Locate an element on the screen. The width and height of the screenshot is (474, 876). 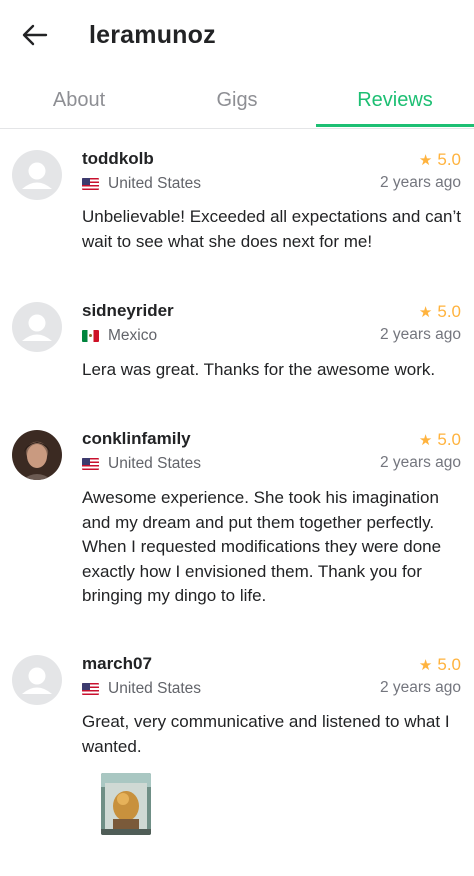
arrow-left-icon is located at coordinates (35, 35).